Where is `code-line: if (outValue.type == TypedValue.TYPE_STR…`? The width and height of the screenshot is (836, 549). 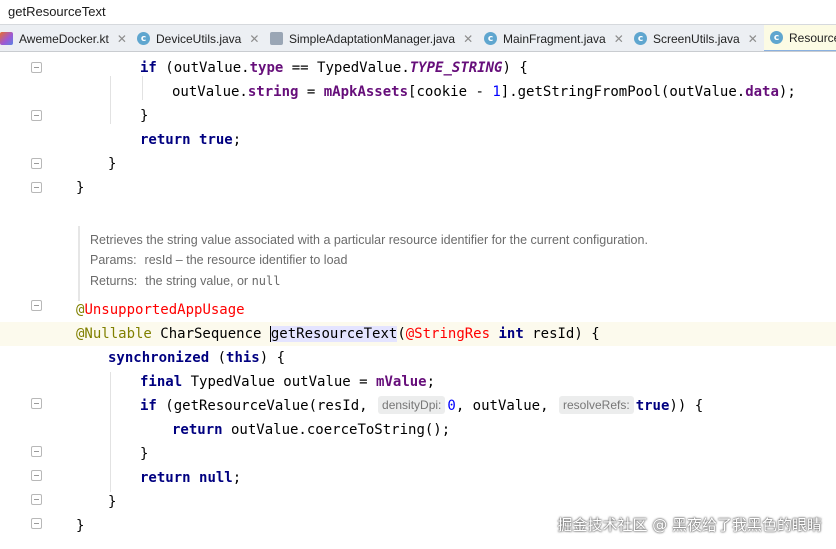
code-line: if (outValue.type == TypedValue.TYPE_STR… is located at coordinates (334, 68).